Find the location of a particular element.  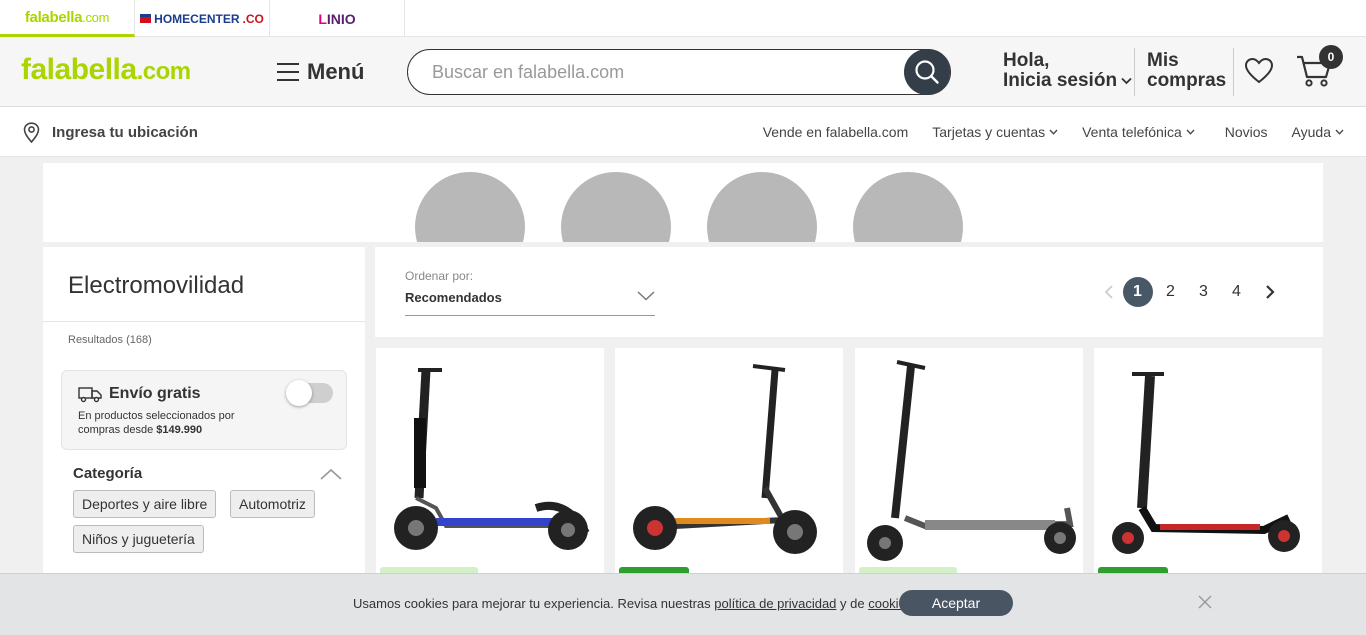

cart-count-badge: 0 is located at coordinates (1331, 57).